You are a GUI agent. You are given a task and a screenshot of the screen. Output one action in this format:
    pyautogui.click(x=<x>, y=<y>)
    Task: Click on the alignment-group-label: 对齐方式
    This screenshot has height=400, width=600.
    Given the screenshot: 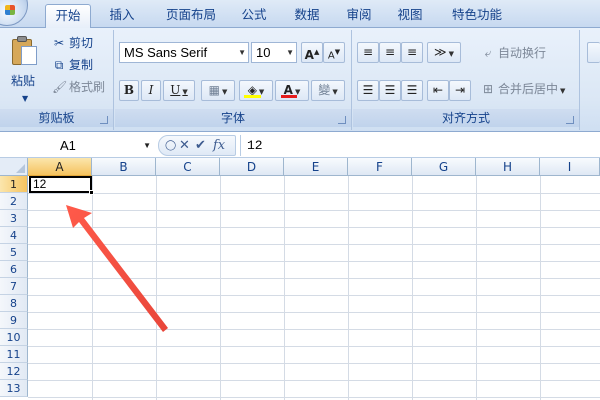 What is the action you would take?
    pyautogui.click(x=466, y=118)
    